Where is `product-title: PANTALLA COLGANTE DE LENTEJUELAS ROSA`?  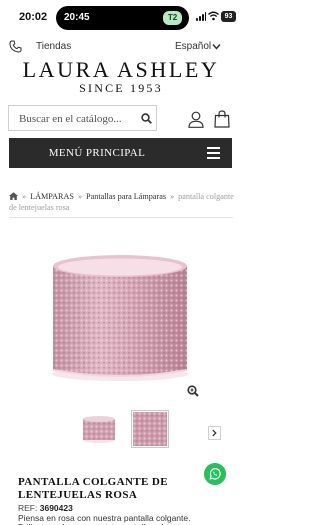 product-title: PANTALLA COLGANTE DE LENTEJUELAS ROSA is located at coordinates (93, 488).